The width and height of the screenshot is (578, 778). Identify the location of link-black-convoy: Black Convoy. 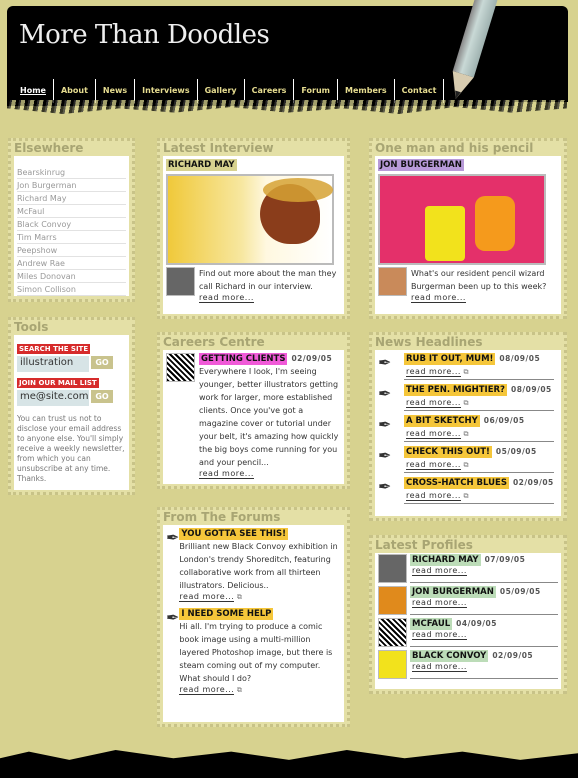
(71, 224).